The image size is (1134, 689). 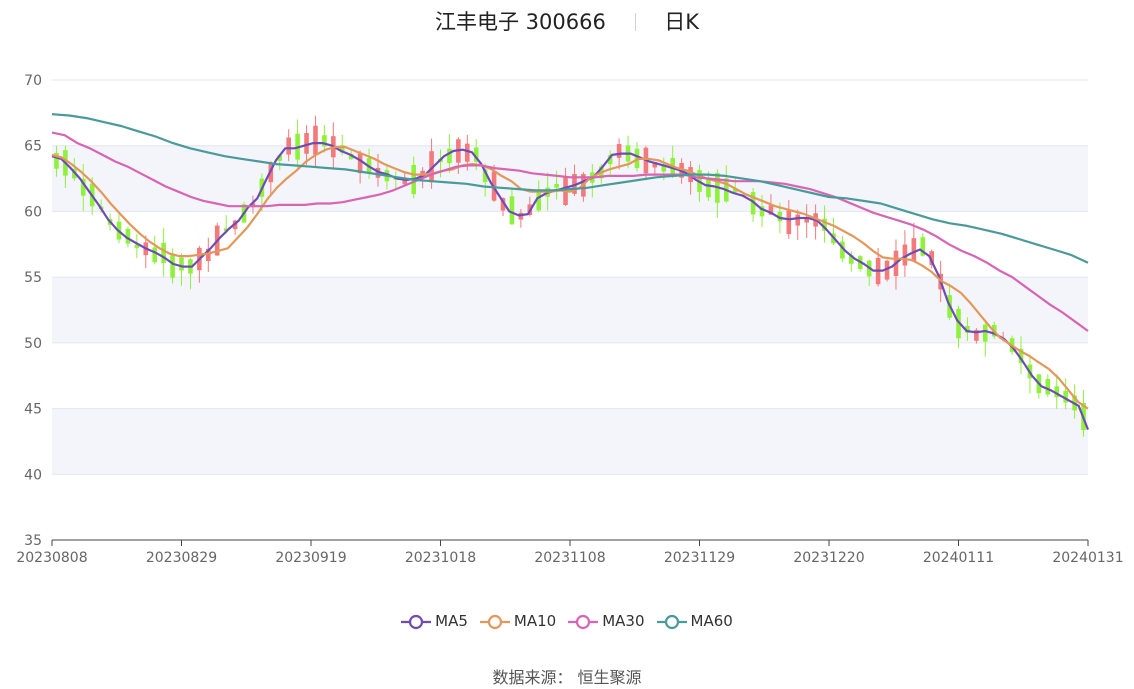 I want to click on y-tick-label: 40, so click(x=33, y=475).